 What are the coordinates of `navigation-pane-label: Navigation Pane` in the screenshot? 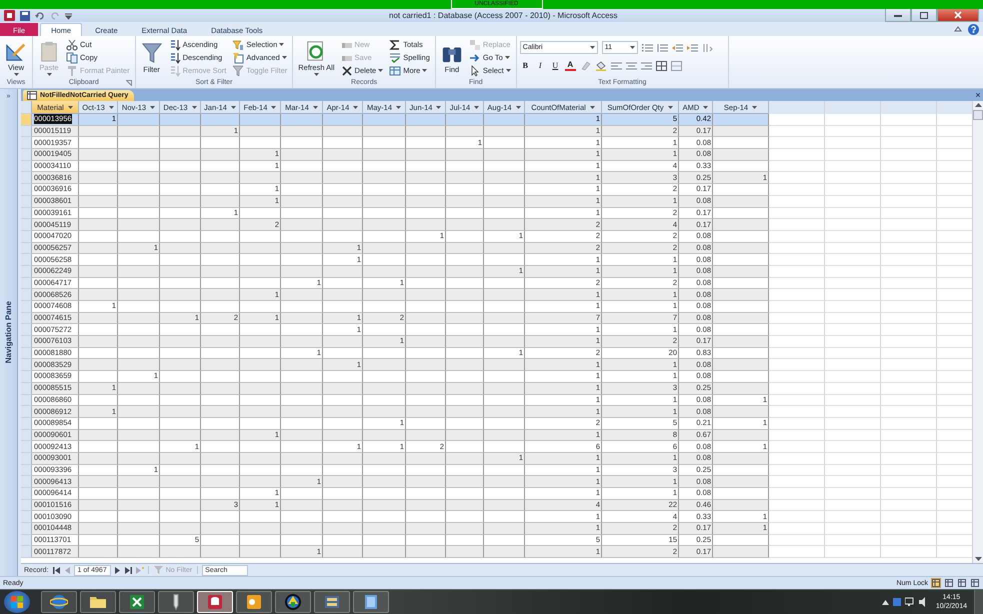 It's located at (8, 332).